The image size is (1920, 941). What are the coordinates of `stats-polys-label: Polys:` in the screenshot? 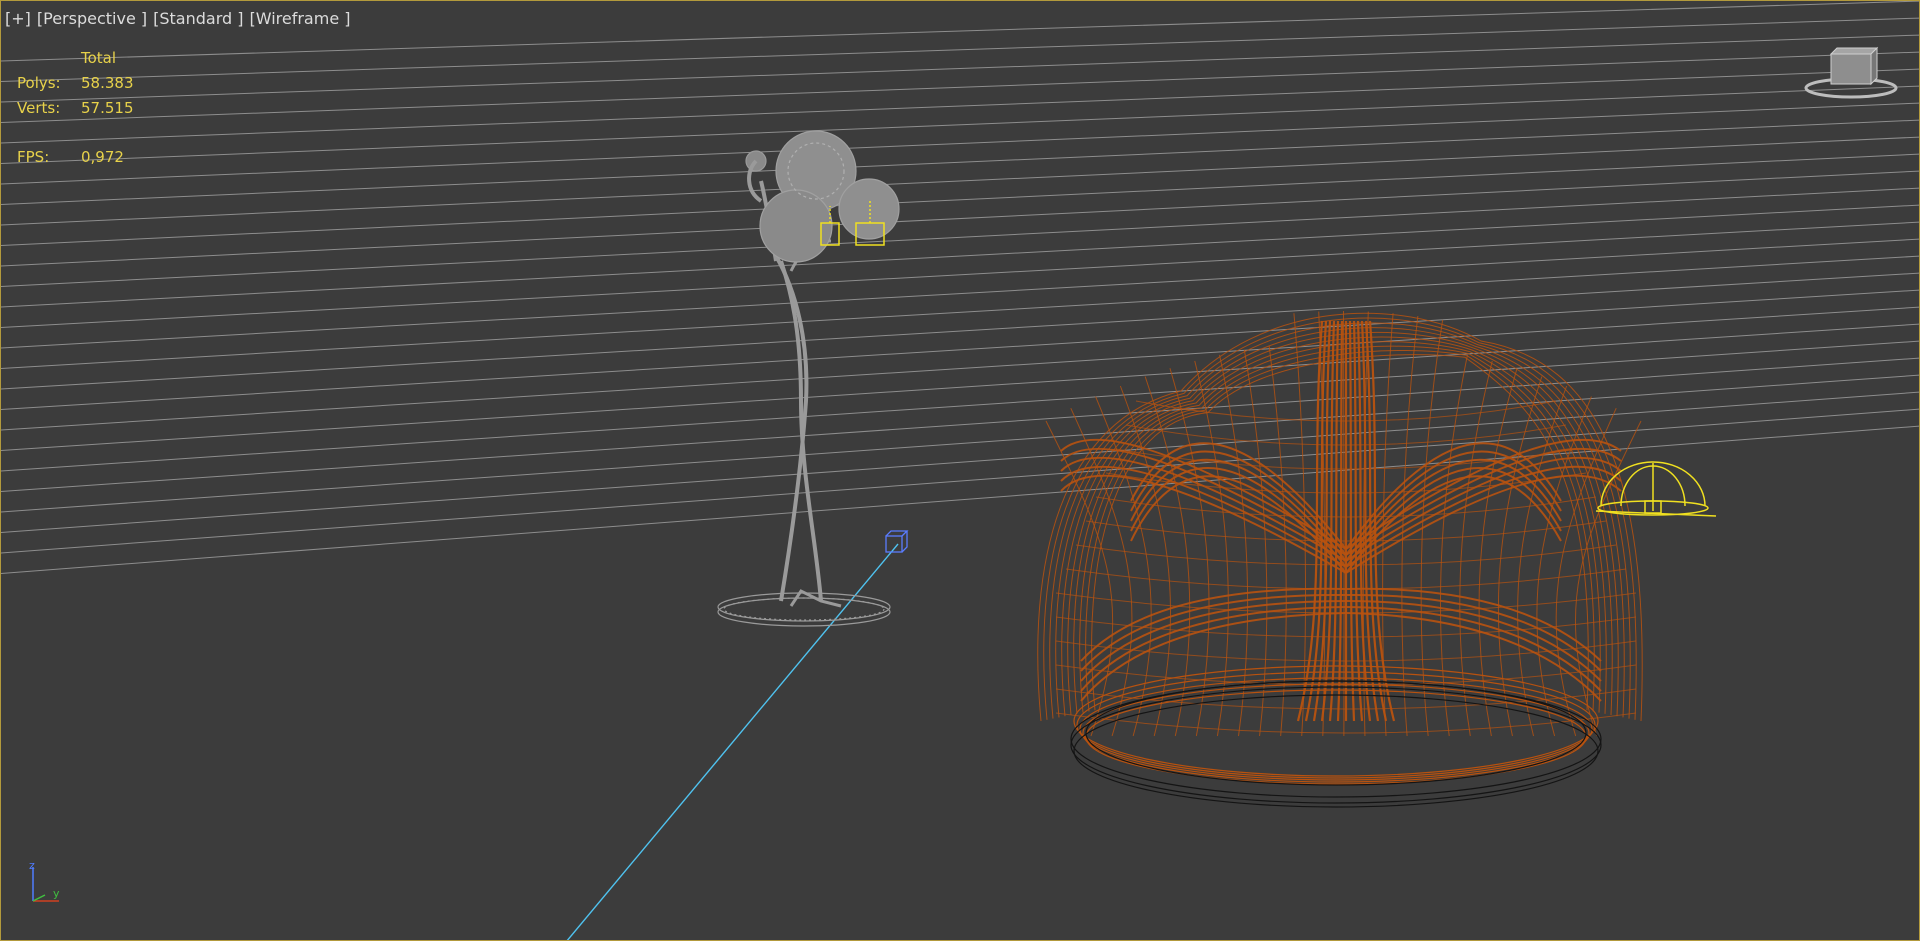 It's located at (39, 82).